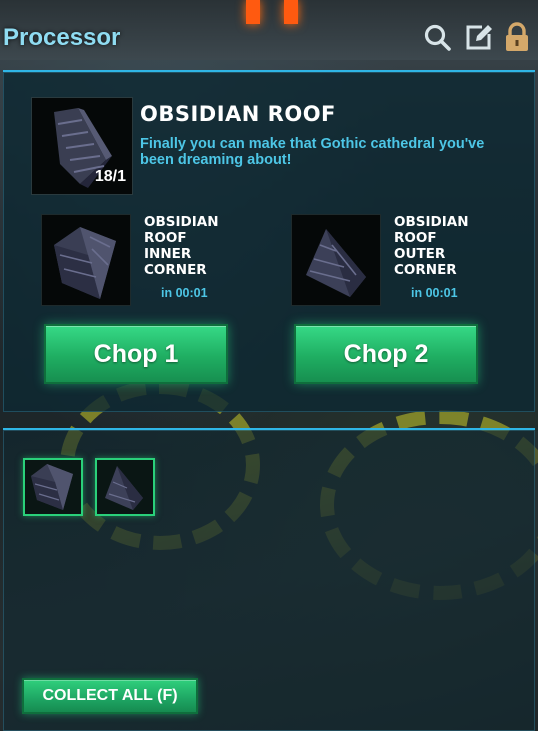 Image resolution: width=538 pixels, height=731 pixels. Describe the element at coordinates (181, 246) in the screenshot. I see `recipe-name: OBSIDIAN ROOF INNER CORNER` at that location.